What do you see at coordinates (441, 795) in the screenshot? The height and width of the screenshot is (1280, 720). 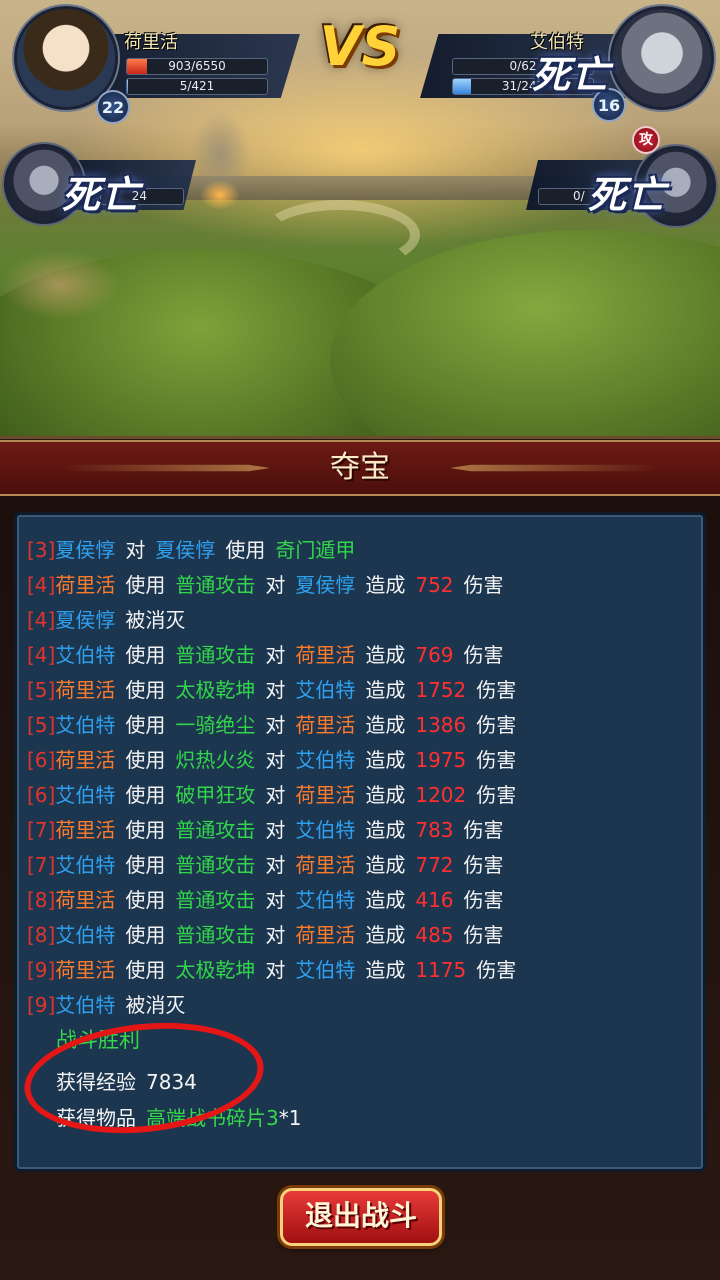 I see `log-segment: 1202` at bounding box center [441, 795].